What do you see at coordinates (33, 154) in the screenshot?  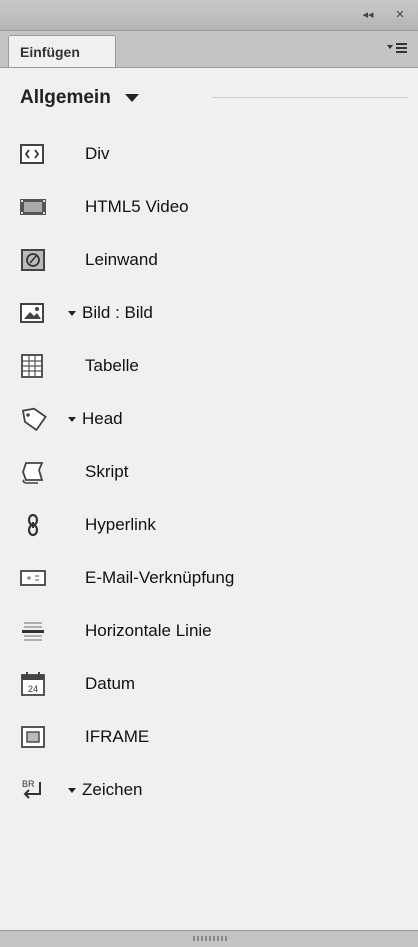 I see `div-icon` at bounding box center [33, 154].